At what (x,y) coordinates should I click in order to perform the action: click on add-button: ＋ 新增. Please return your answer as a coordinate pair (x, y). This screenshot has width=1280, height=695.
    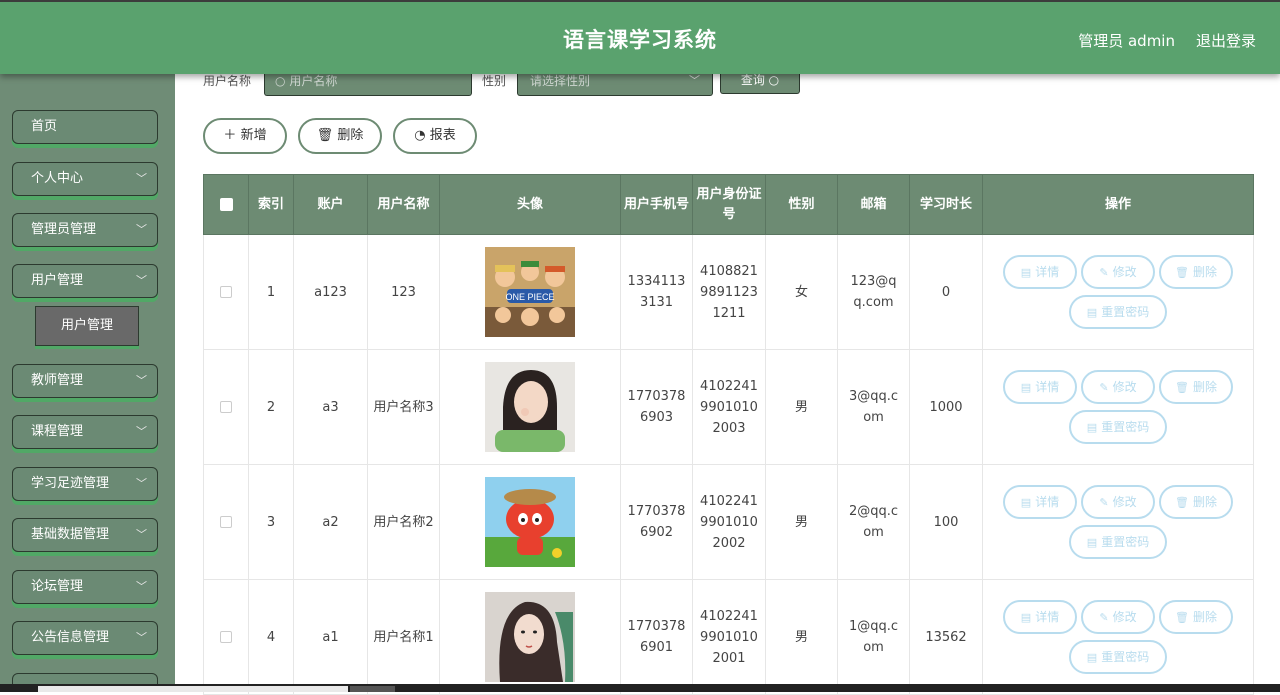
    Looking at the image, I should click on (245, 136).